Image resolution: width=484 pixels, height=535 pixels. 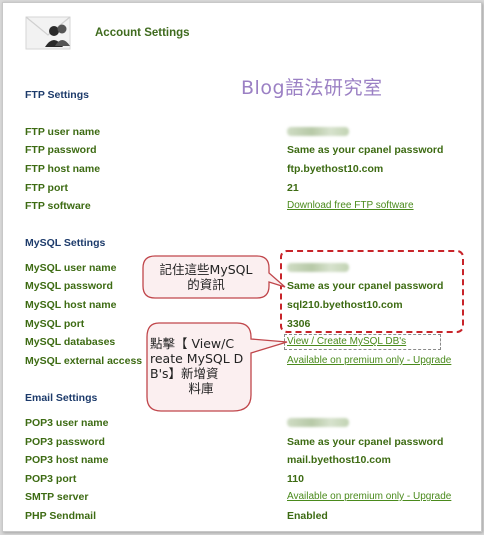 What do you see at coordinates (206, 269) in the screenshot?
I see `callout-1-line-1: 記住這些MySQL` at bounding box center [206, 269].